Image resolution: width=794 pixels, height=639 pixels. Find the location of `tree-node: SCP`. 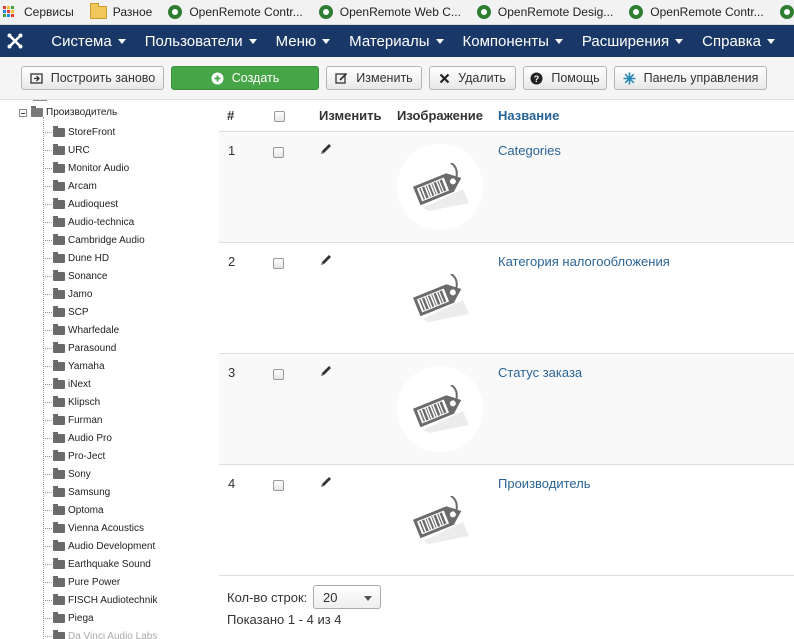

tree-node: SCP is located at coordinates (100, 312).